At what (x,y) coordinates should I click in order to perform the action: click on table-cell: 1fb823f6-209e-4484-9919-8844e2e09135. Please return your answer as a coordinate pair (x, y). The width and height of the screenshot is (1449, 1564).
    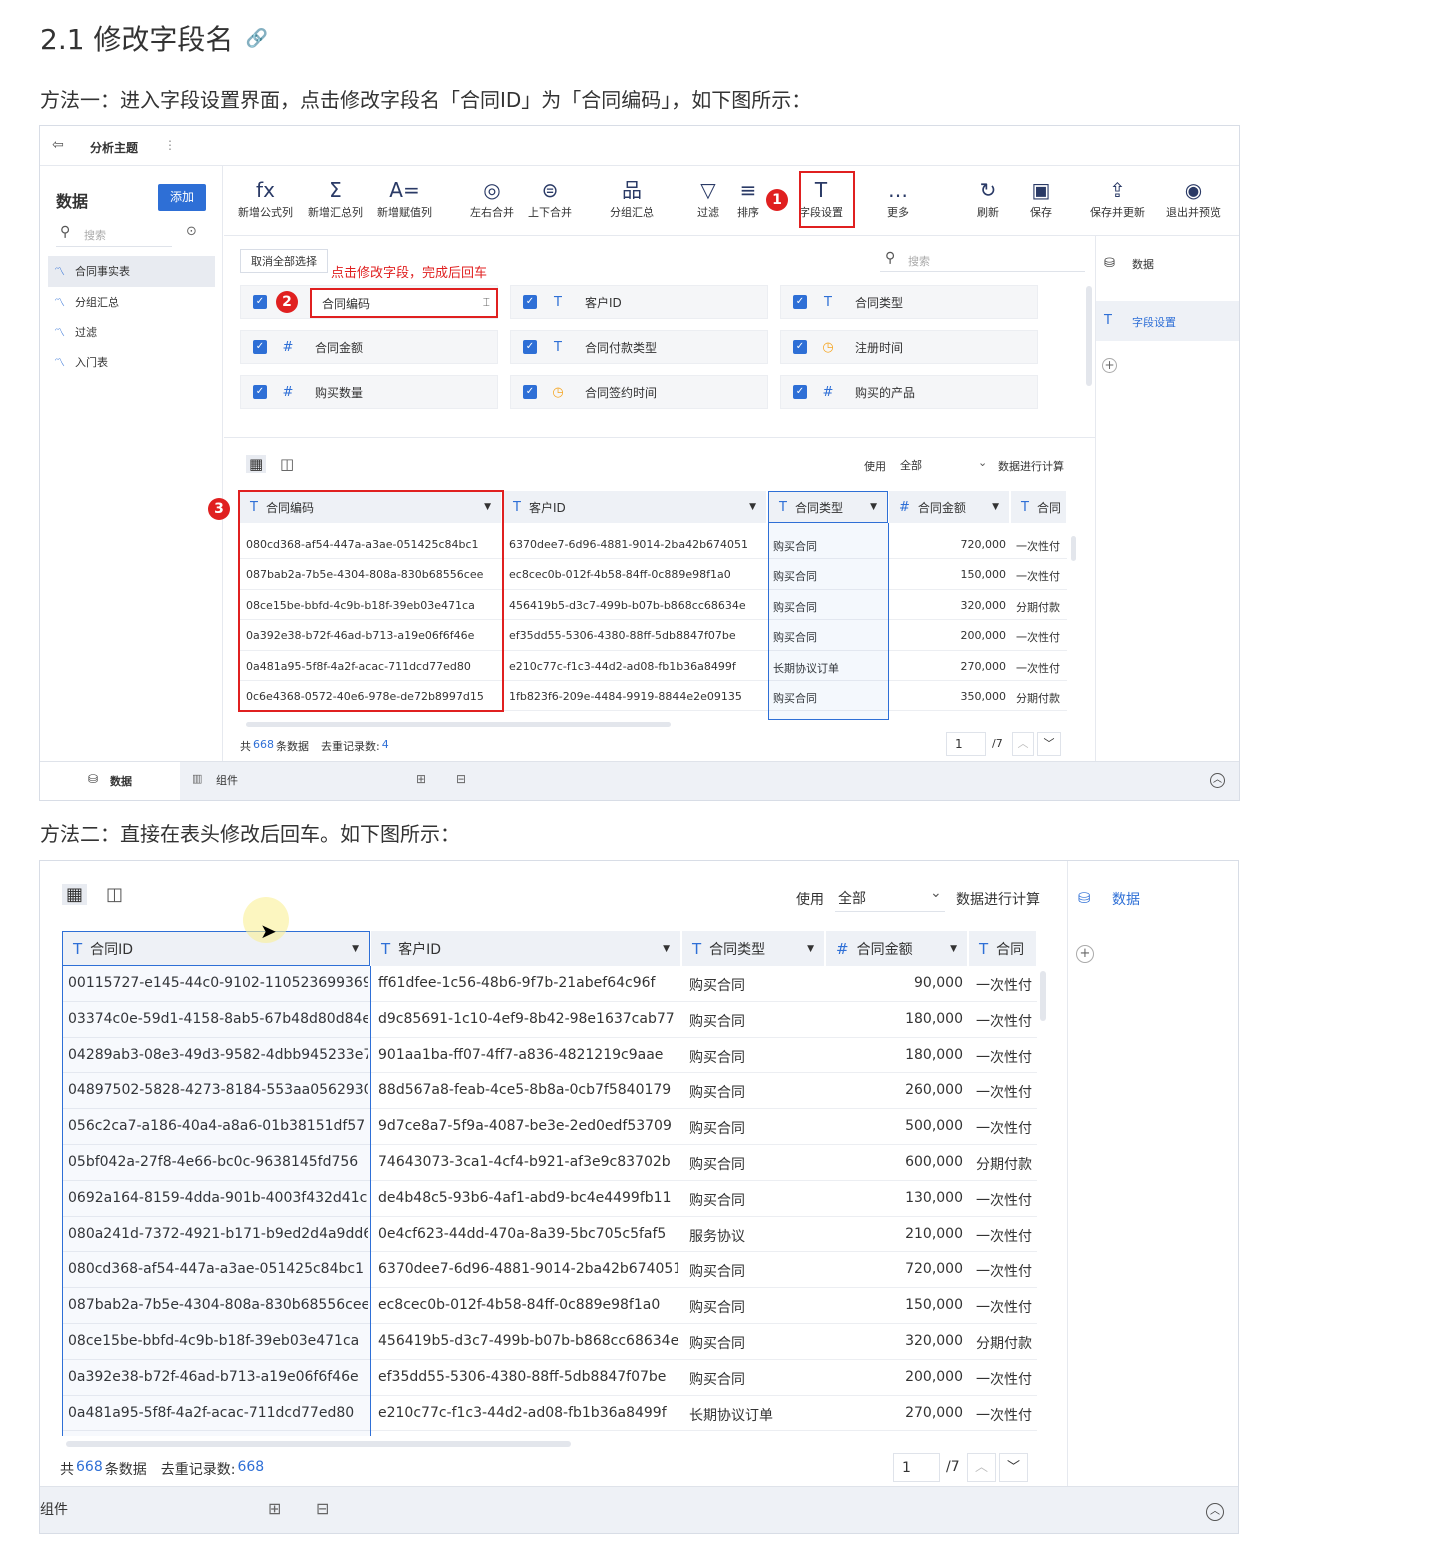
    Looking at the image, I should click on (636, 696).